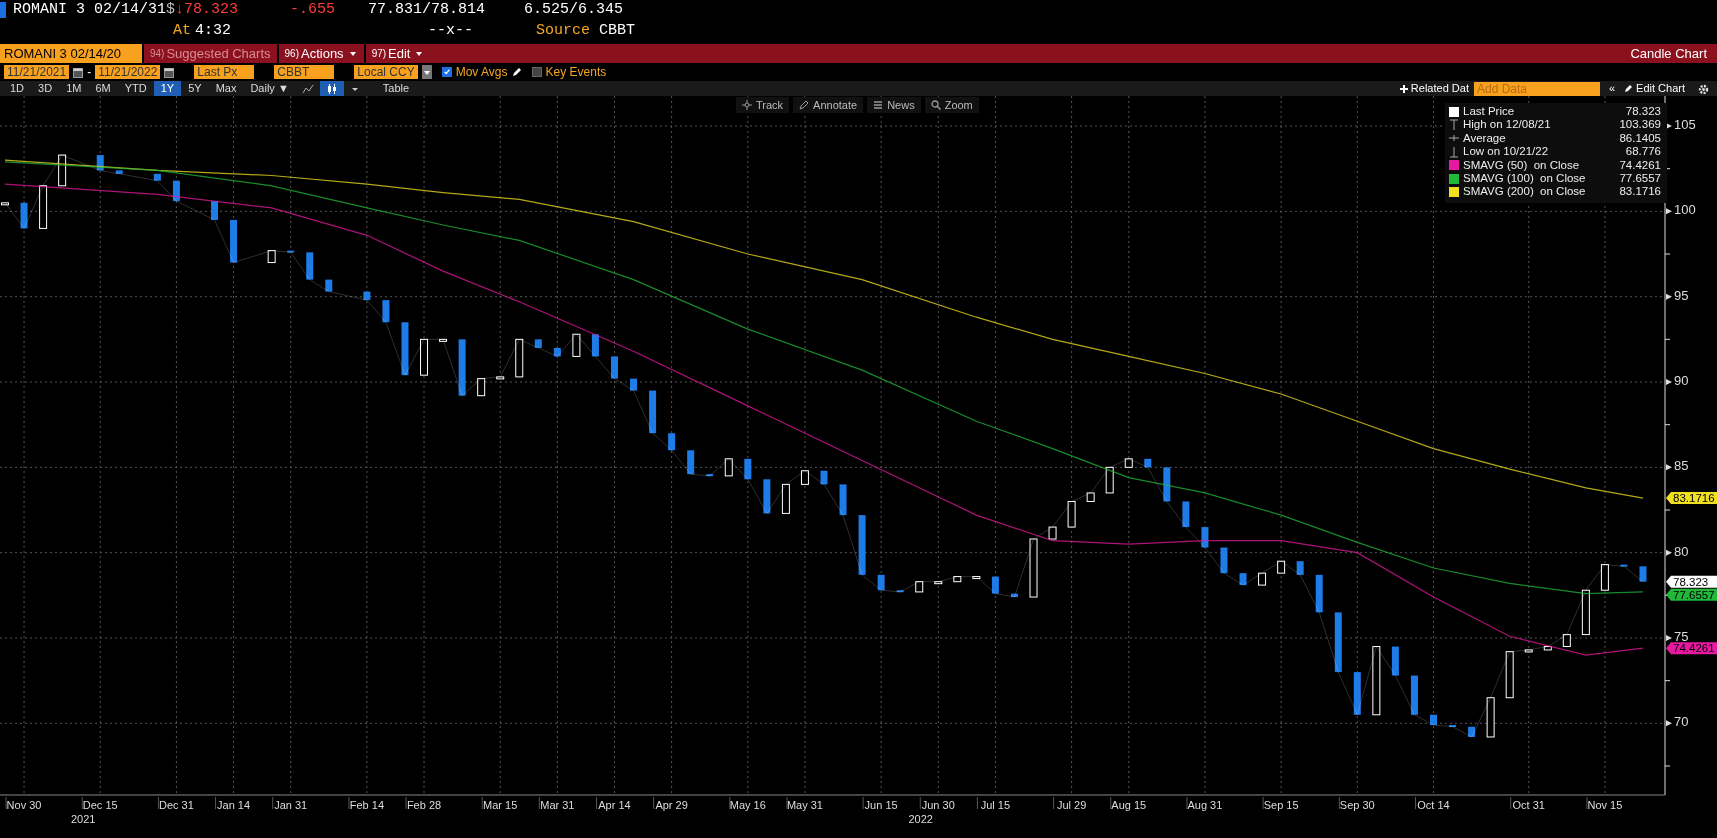 Image resolution: width=1717 pixels, height=838 pixels. What do you see at coordinates (1524, 192) in the screenshot?
I see `legend-label: SMAVG (200) on Close` at bounding box center [1524, 192].